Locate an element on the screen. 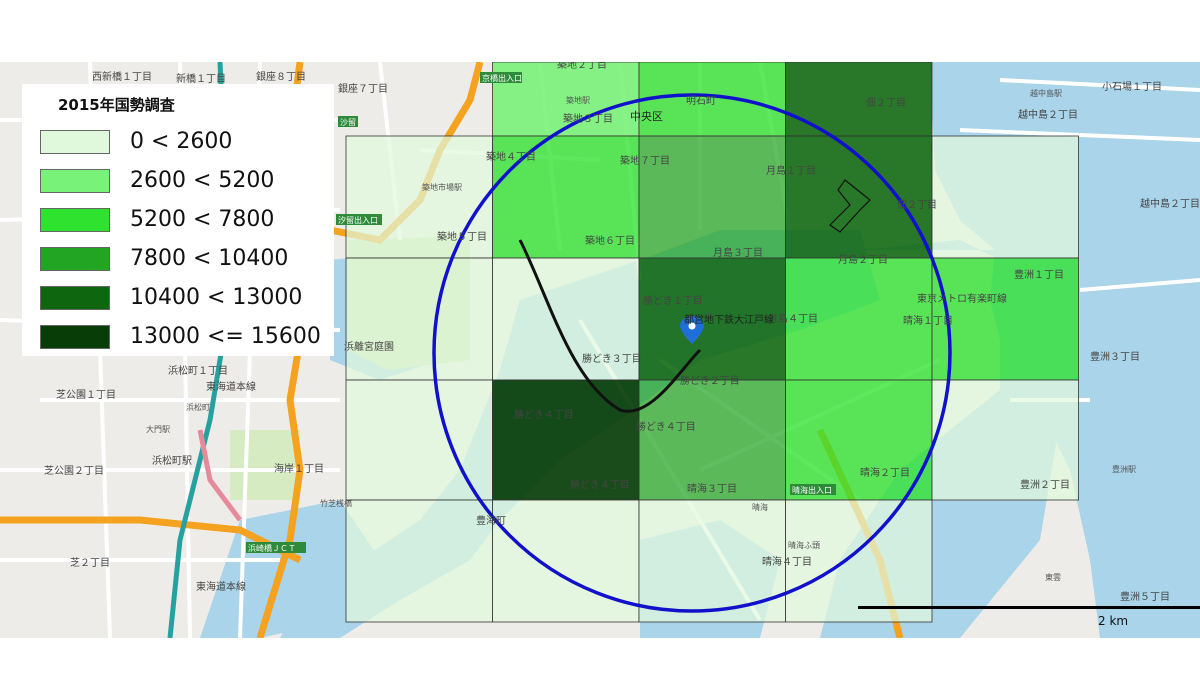 This screenshot has height=700, width=1200. legend-label: 0 < 2600 is located at coordinates (181, 141).